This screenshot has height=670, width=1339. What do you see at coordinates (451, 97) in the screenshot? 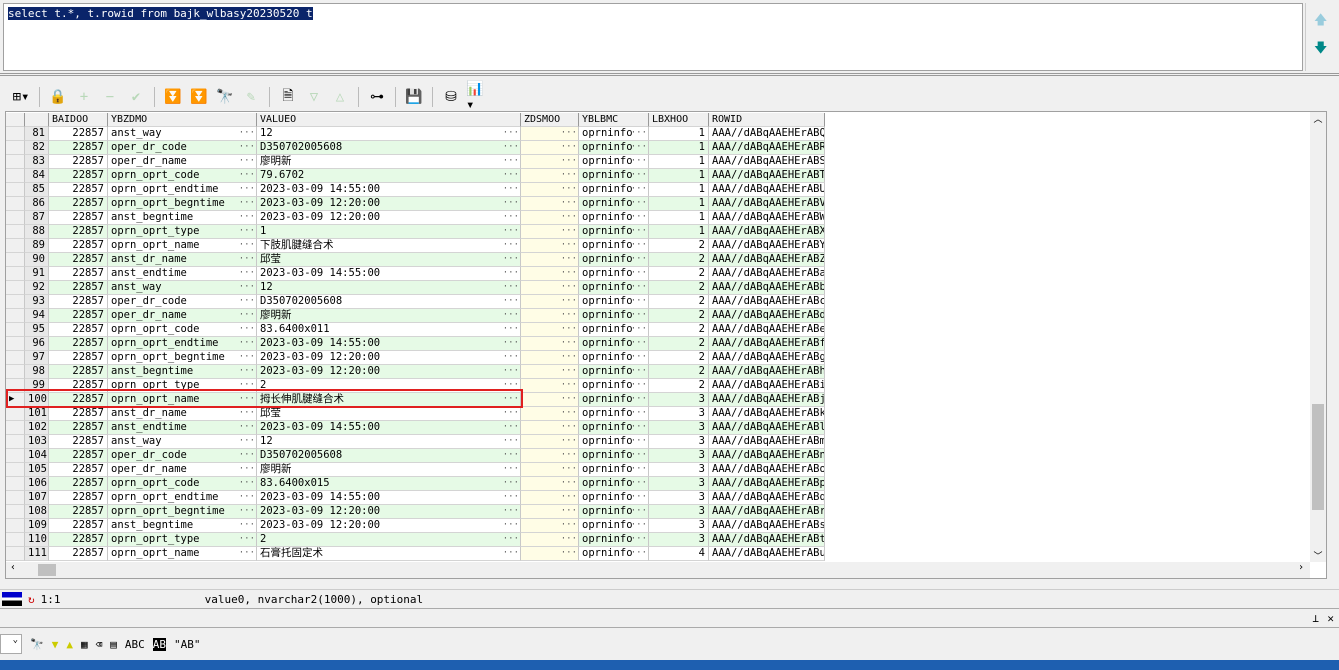
I see `export-icon: ⛁` at bounding box center [451, 97].